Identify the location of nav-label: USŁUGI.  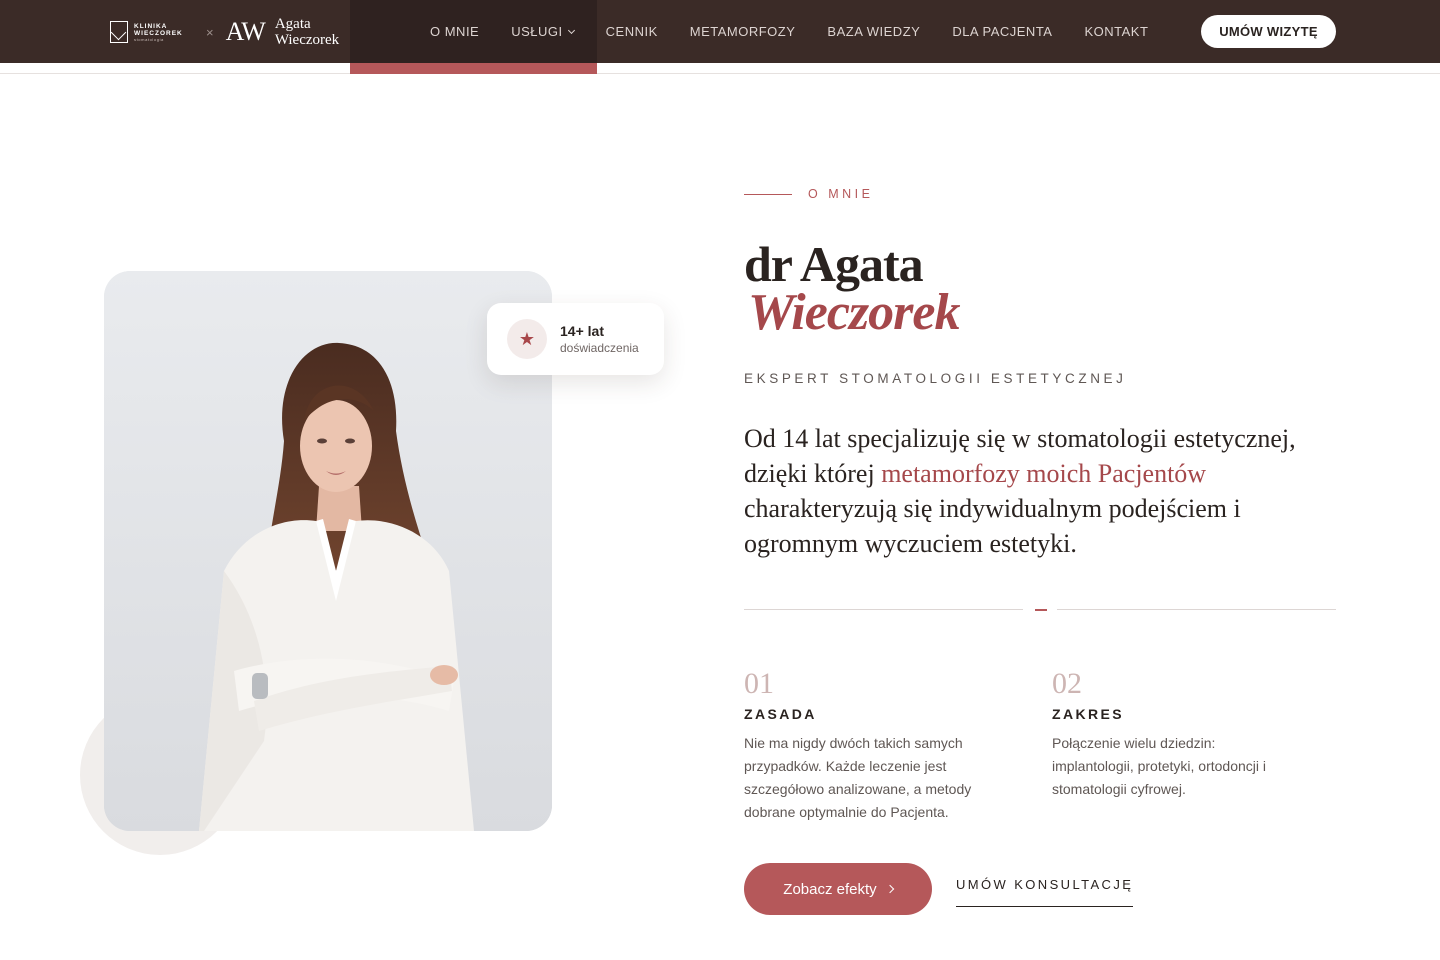
(537, 31).